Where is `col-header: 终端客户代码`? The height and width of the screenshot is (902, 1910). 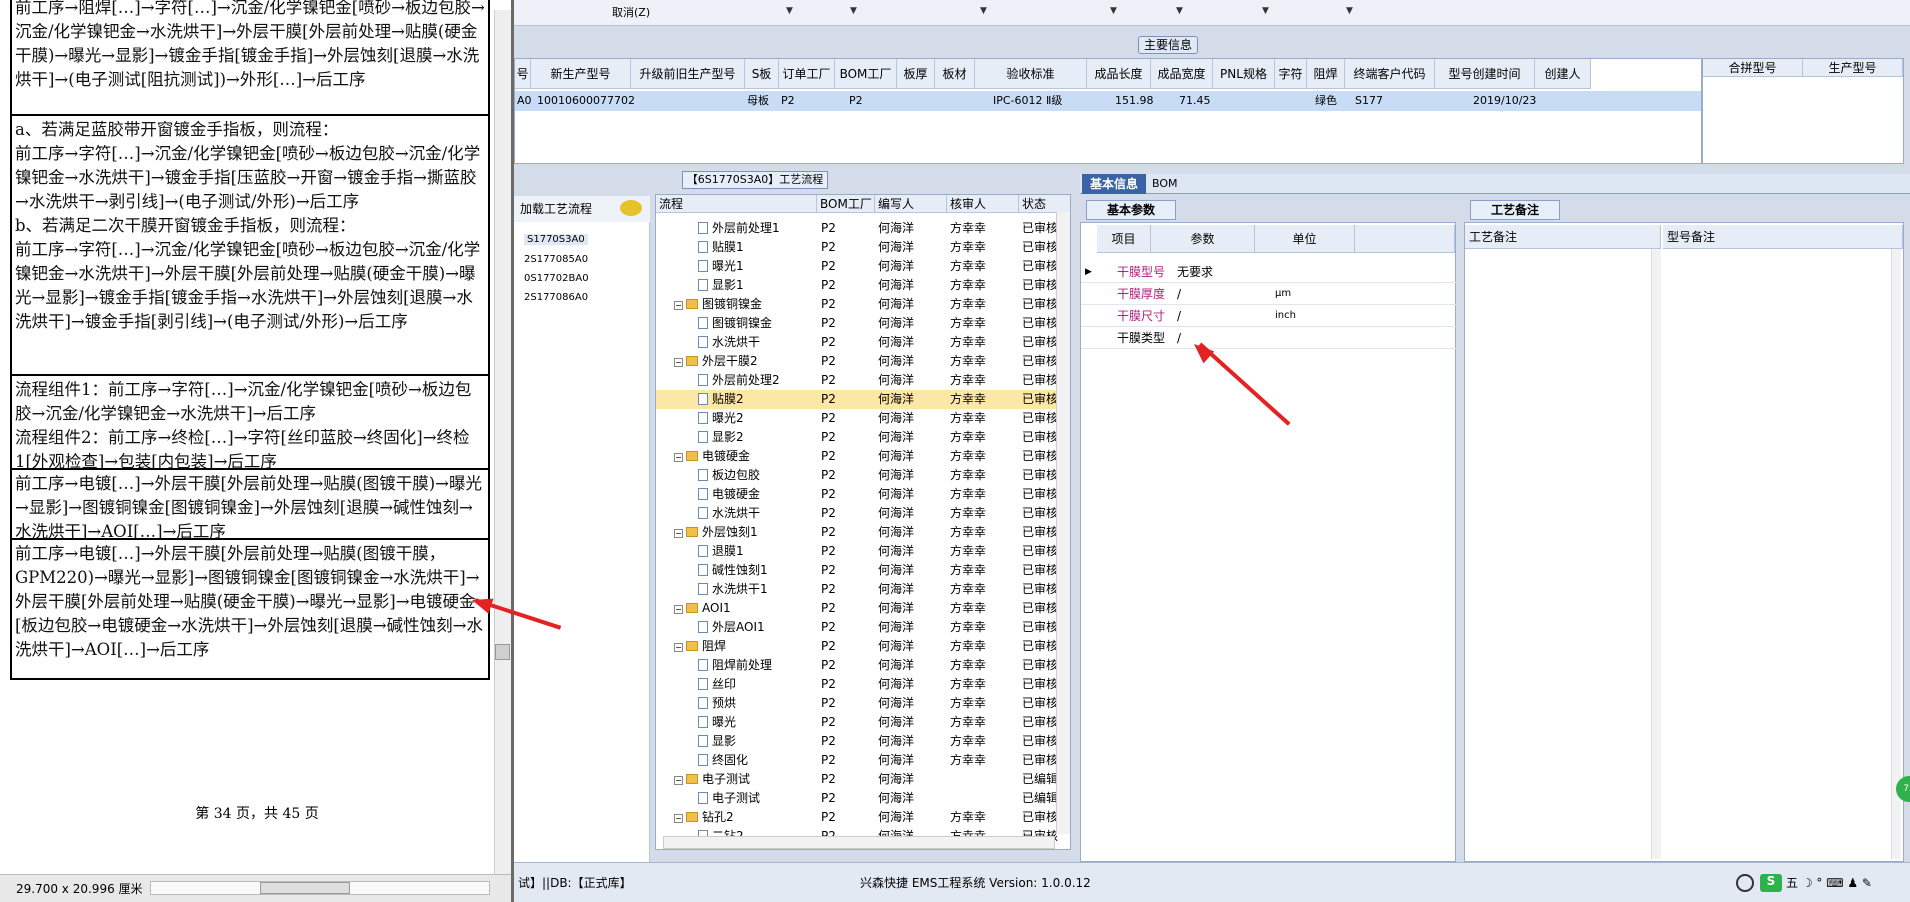 col-header: 终端客户代码 is located at coordinates (1390, 74).